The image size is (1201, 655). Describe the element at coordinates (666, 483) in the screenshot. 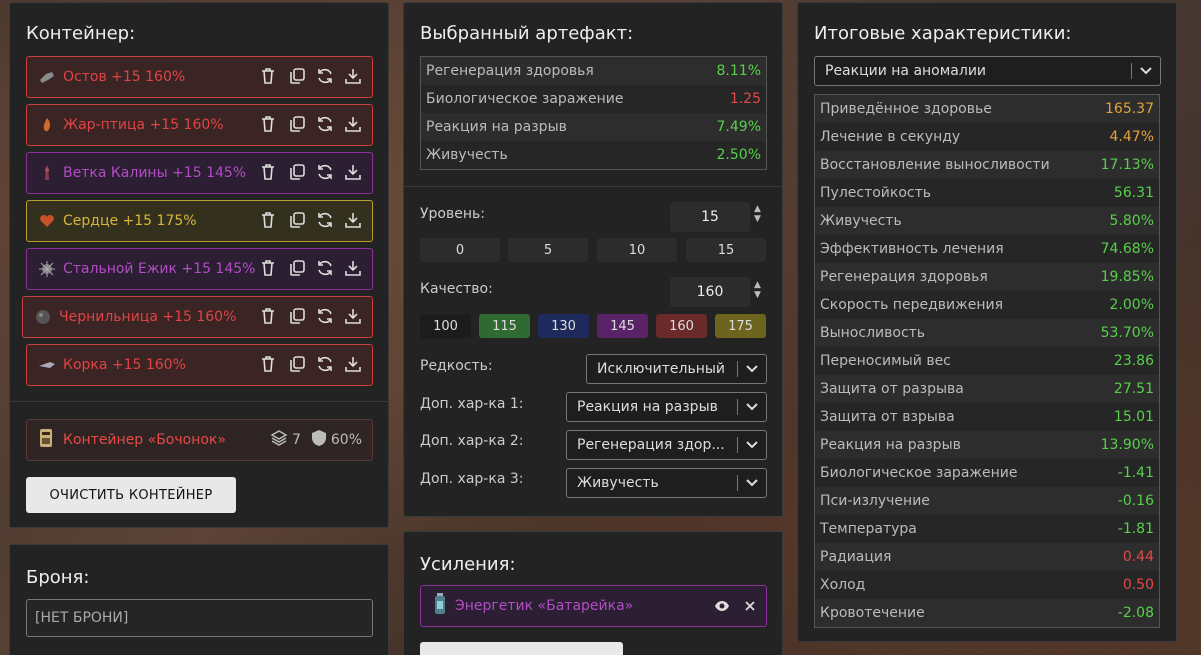

I see `extra3-select: Живучесть` at that location.